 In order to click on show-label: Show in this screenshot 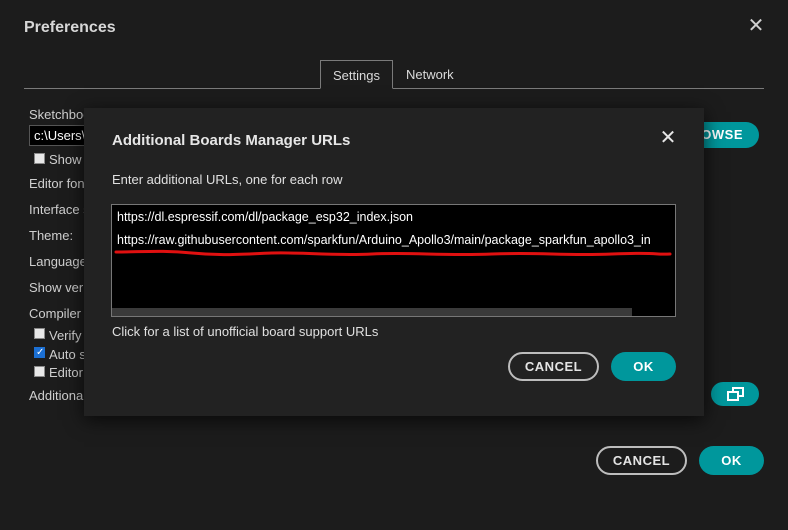, I will do `click(65, 159)`.